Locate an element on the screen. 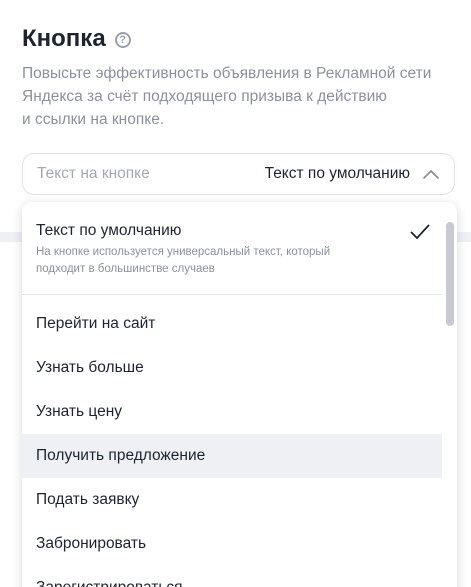 The width and height of the screenshot is (471, 587). option-book: Забронировать is located at coordinates (232, 544).